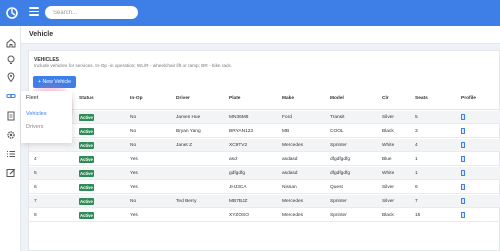  What do you see at coordinates (264, 187) in the screenshot?
I see `table-row: 6 Active Yes JHJ3CA Nissan Quest Silver 6` at bounding box center [264, 187].